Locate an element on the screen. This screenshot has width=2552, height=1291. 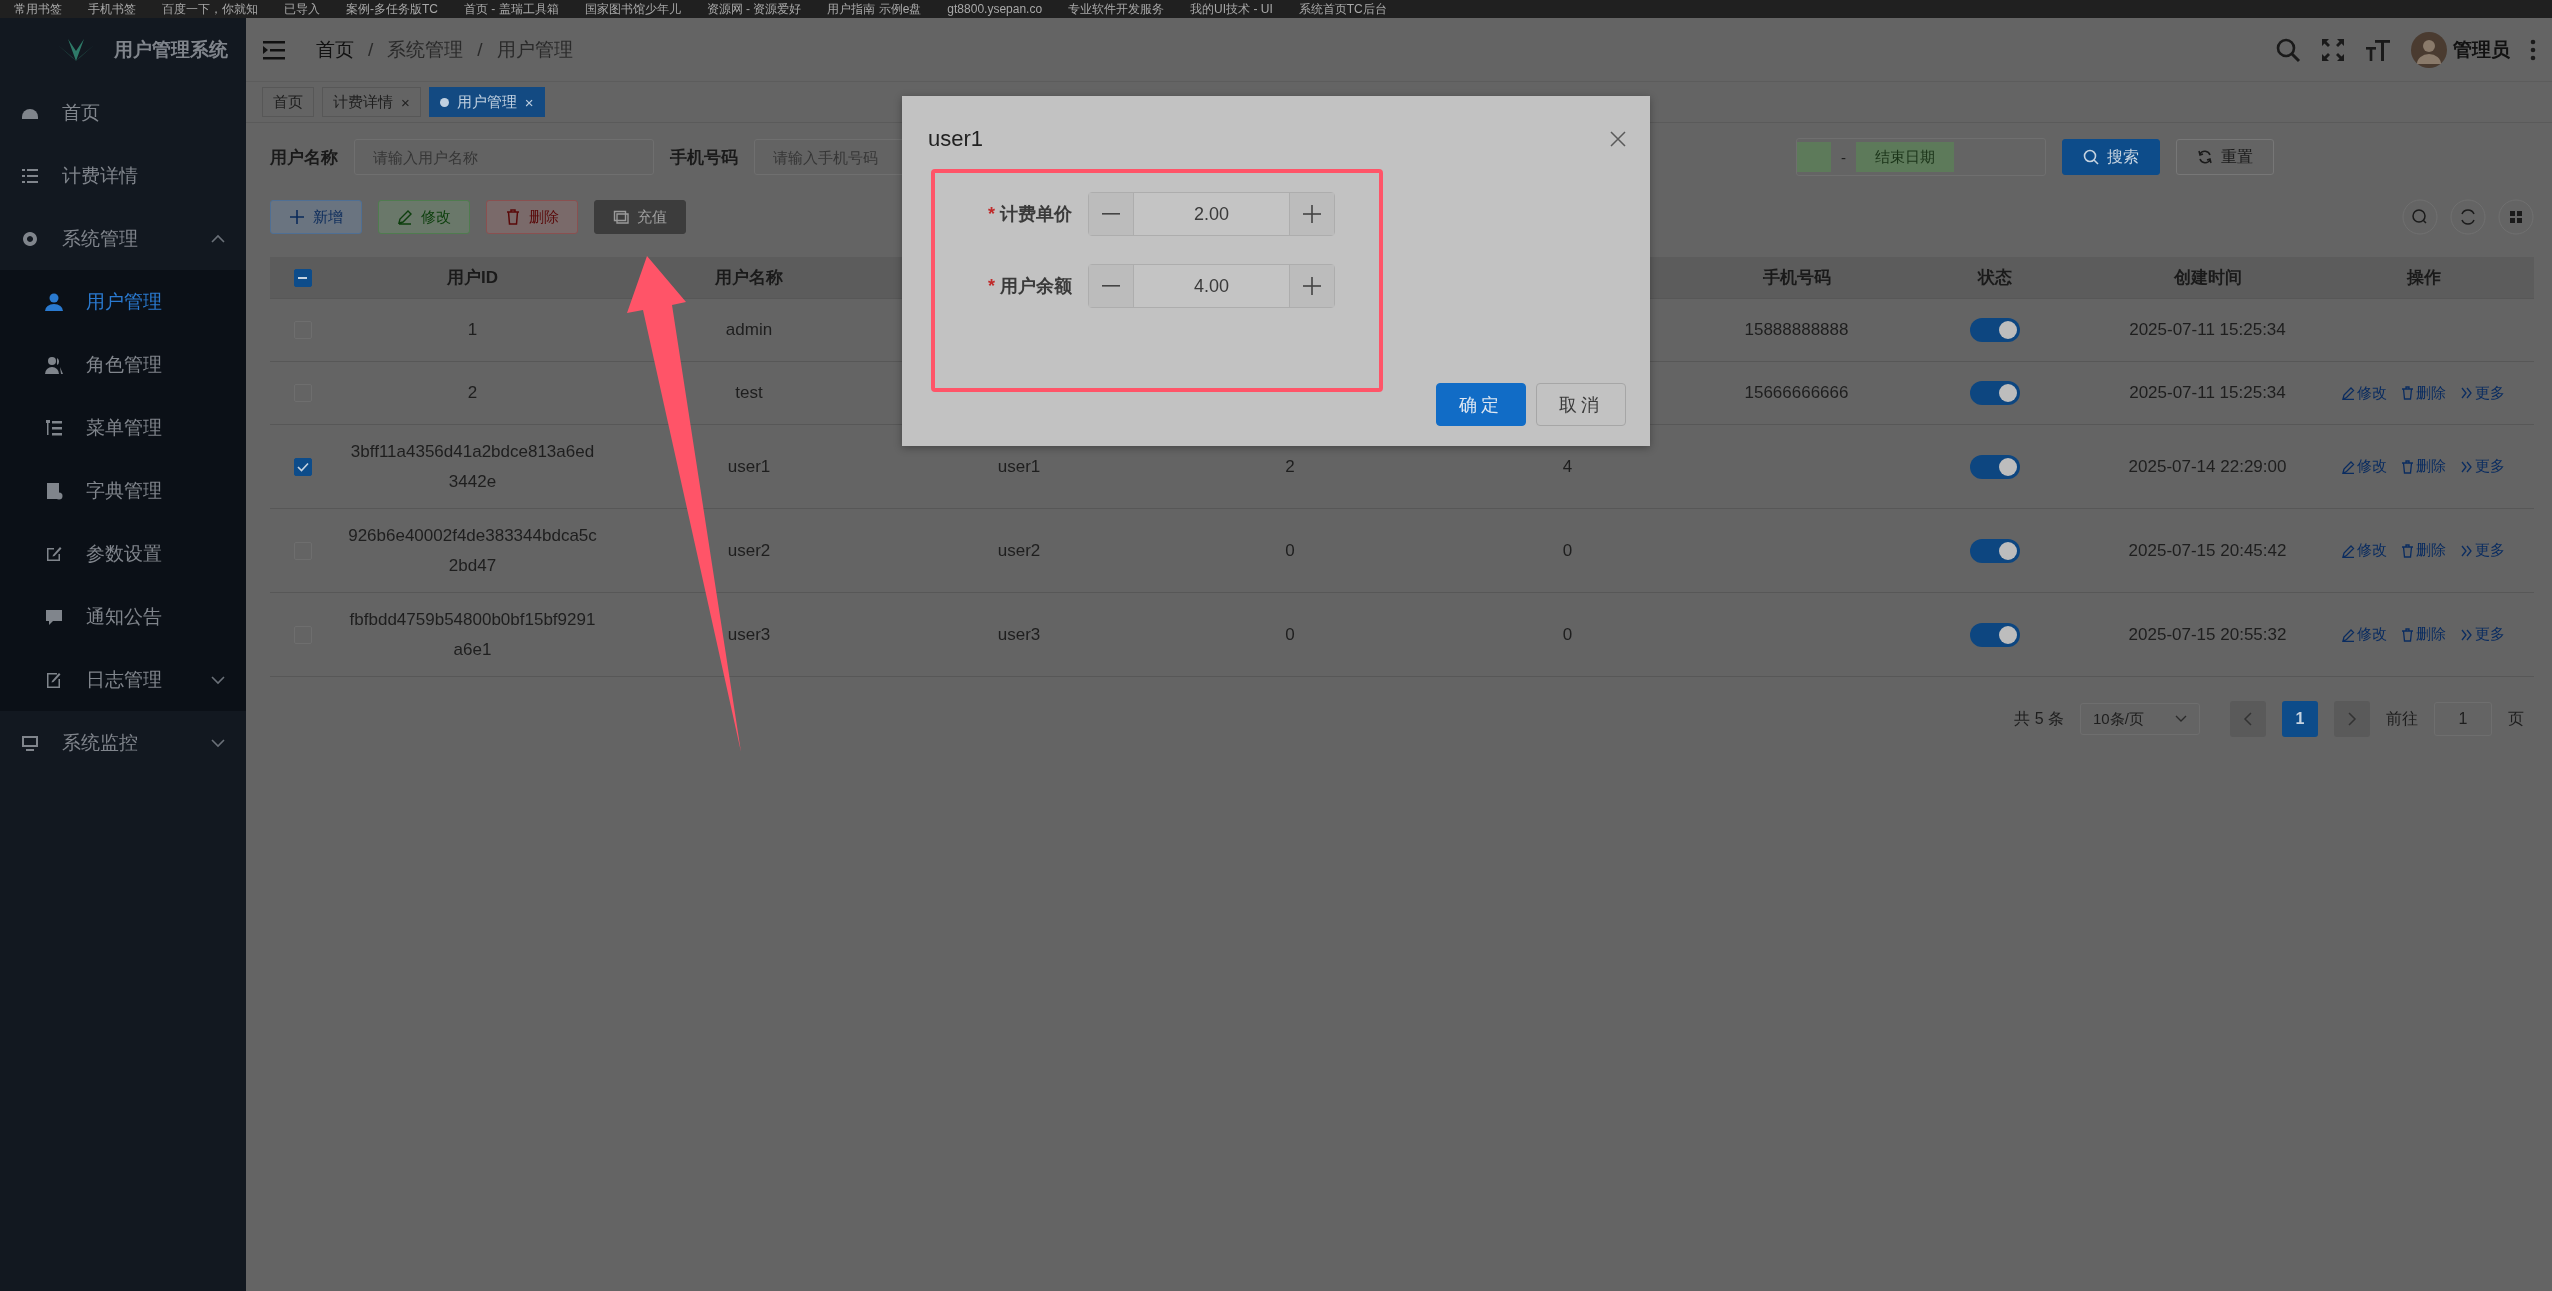
table-cell: 4 is located at coordinates (1567, 466).